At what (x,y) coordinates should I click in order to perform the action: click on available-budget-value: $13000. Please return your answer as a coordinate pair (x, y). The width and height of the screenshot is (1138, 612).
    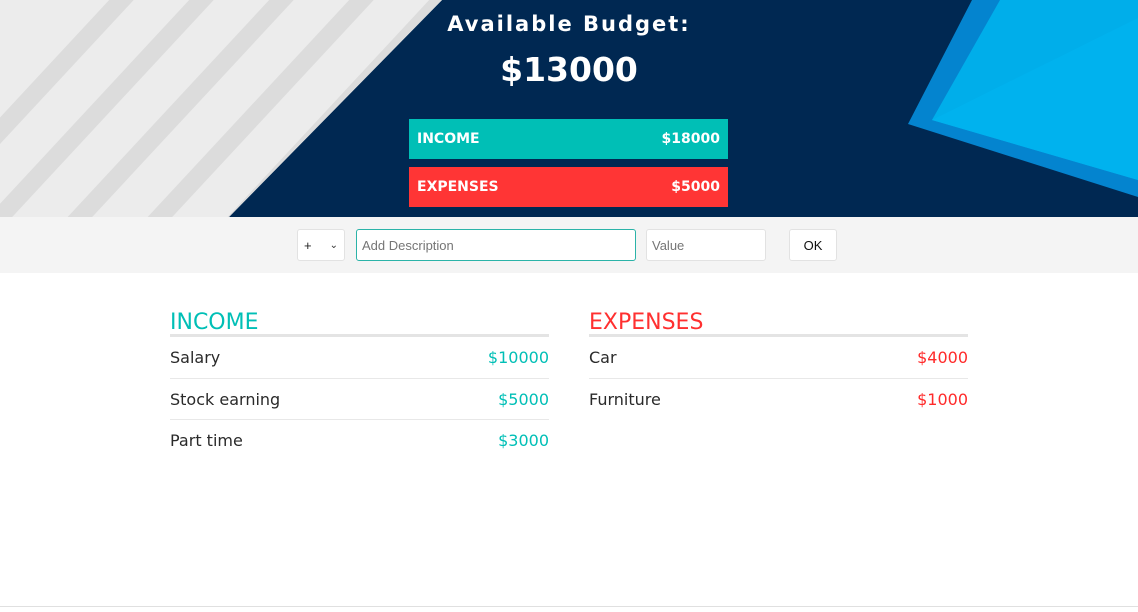
    Looking at the image, I should click on (569, 69).